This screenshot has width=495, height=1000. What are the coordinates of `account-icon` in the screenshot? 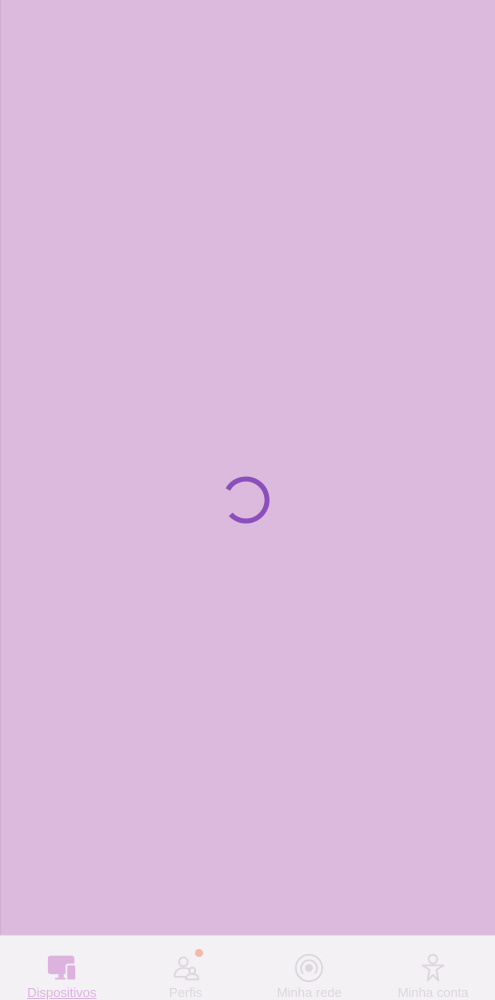 It's located at (433, 967).